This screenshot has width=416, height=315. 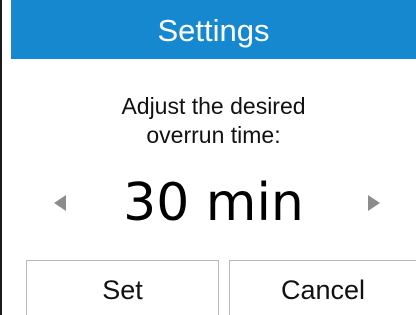 What do you see at coordinates (213, 135) in the screenshot?
I see `prompt-line-2: overrun time:` at bounding box center [213, 135].